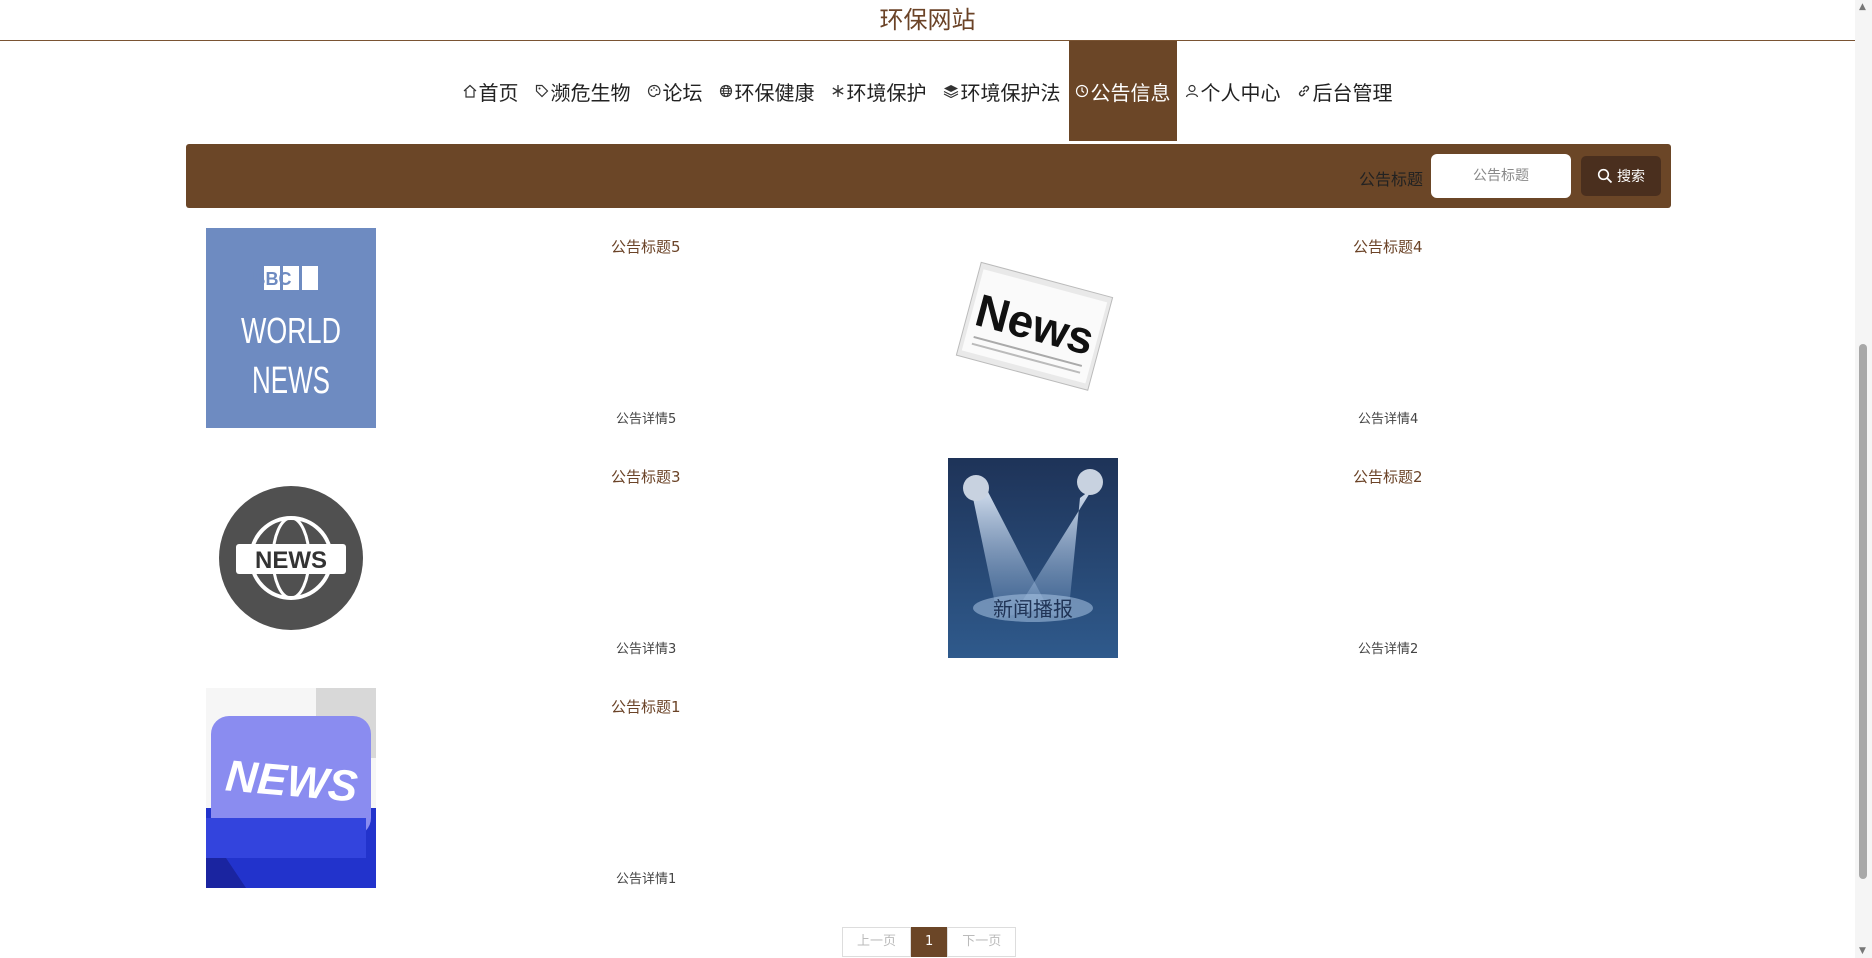 This screenshot has width=1872, height=958. What do you see at coordinates (1605, 176) in the screenshot?
I see `search-icon` at bounding box center [1605, 176].